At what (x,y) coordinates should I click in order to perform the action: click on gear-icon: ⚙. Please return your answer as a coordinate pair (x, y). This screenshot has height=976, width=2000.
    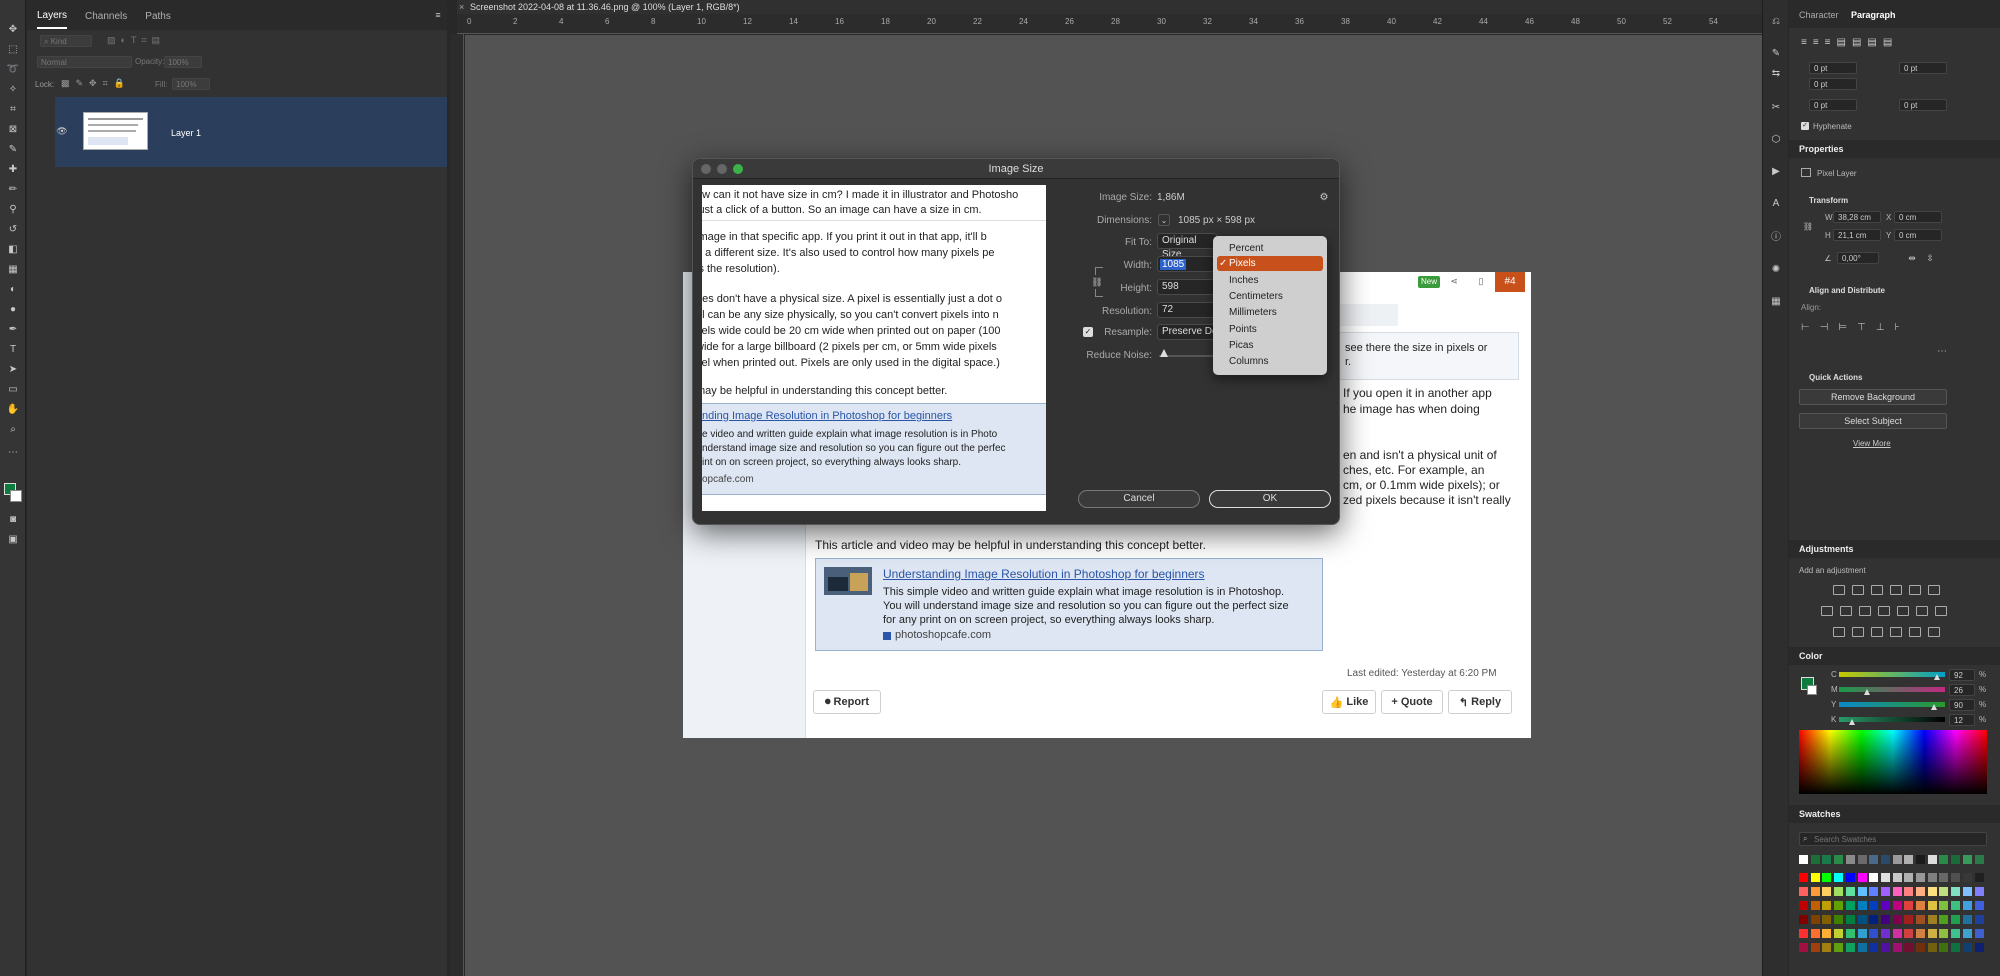
    Looking at the image, I should click on (1324, 197).